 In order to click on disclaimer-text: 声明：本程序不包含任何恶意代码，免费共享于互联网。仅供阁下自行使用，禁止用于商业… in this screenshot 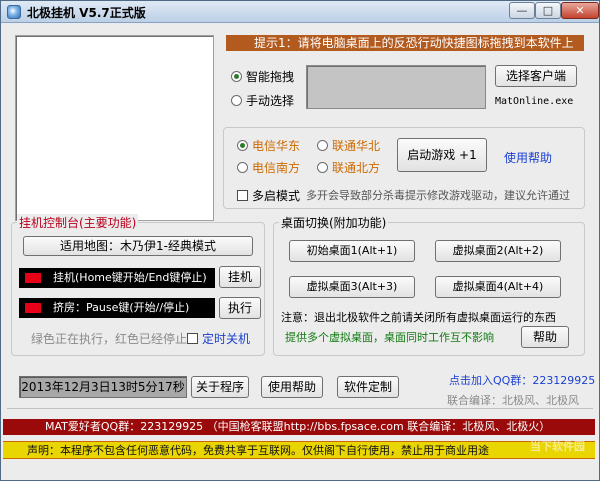, I will do `click(258, 450)`.